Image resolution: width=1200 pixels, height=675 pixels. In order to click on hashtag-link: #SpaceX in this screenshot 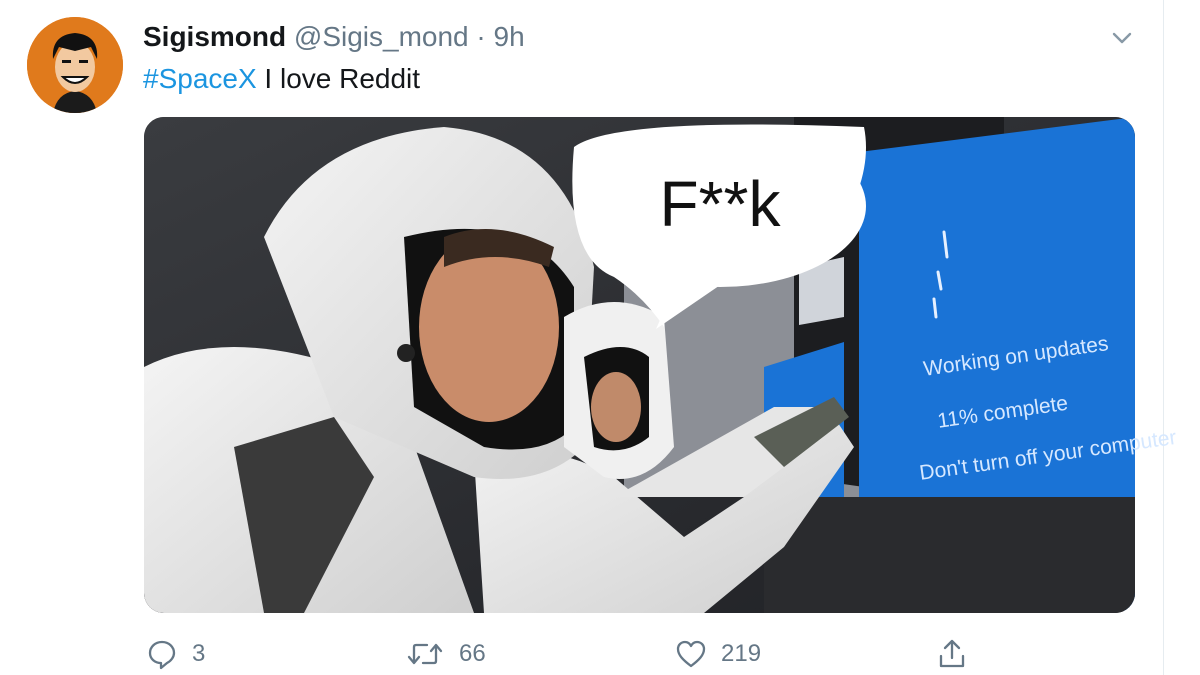, I will do `click(200, 78)`.